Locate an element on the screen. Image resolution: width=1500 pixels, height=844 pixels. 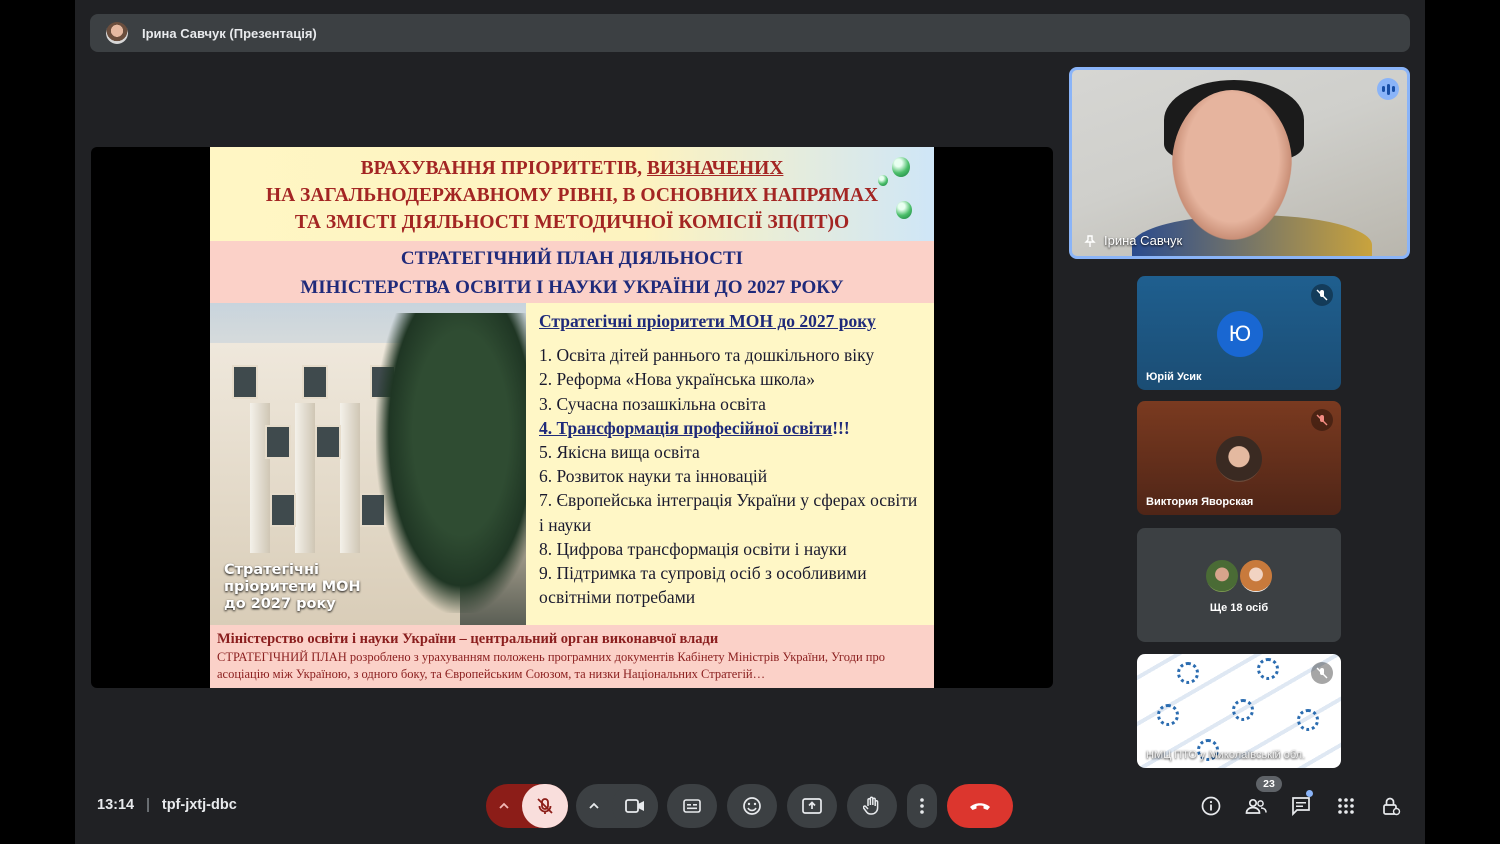
priority-item-8: 8. Цифрова трансформація освіти і науки is located at coordinates (693, 548).